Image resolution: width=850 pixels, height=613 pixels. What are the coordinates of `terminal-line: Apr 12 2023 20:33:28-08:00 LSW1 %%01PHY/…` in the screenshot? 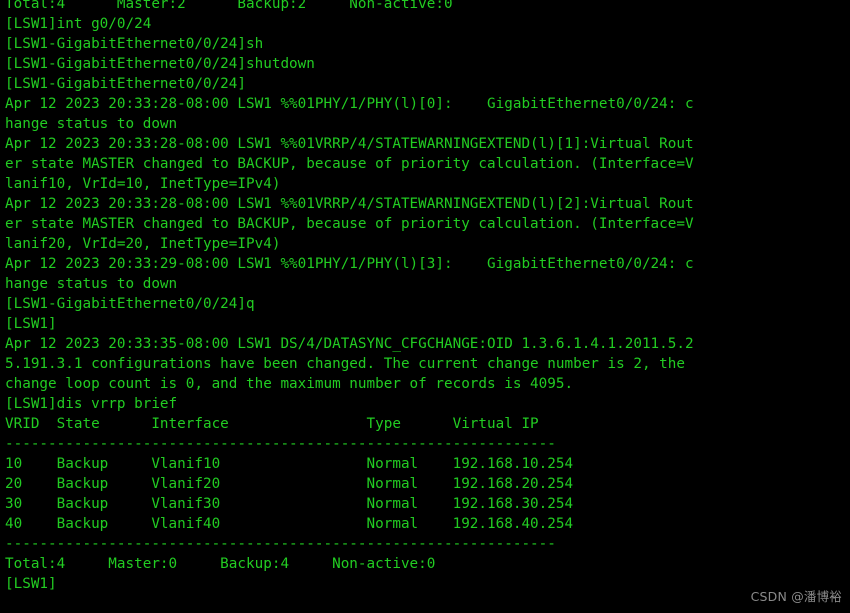 It's located at (349, 104).